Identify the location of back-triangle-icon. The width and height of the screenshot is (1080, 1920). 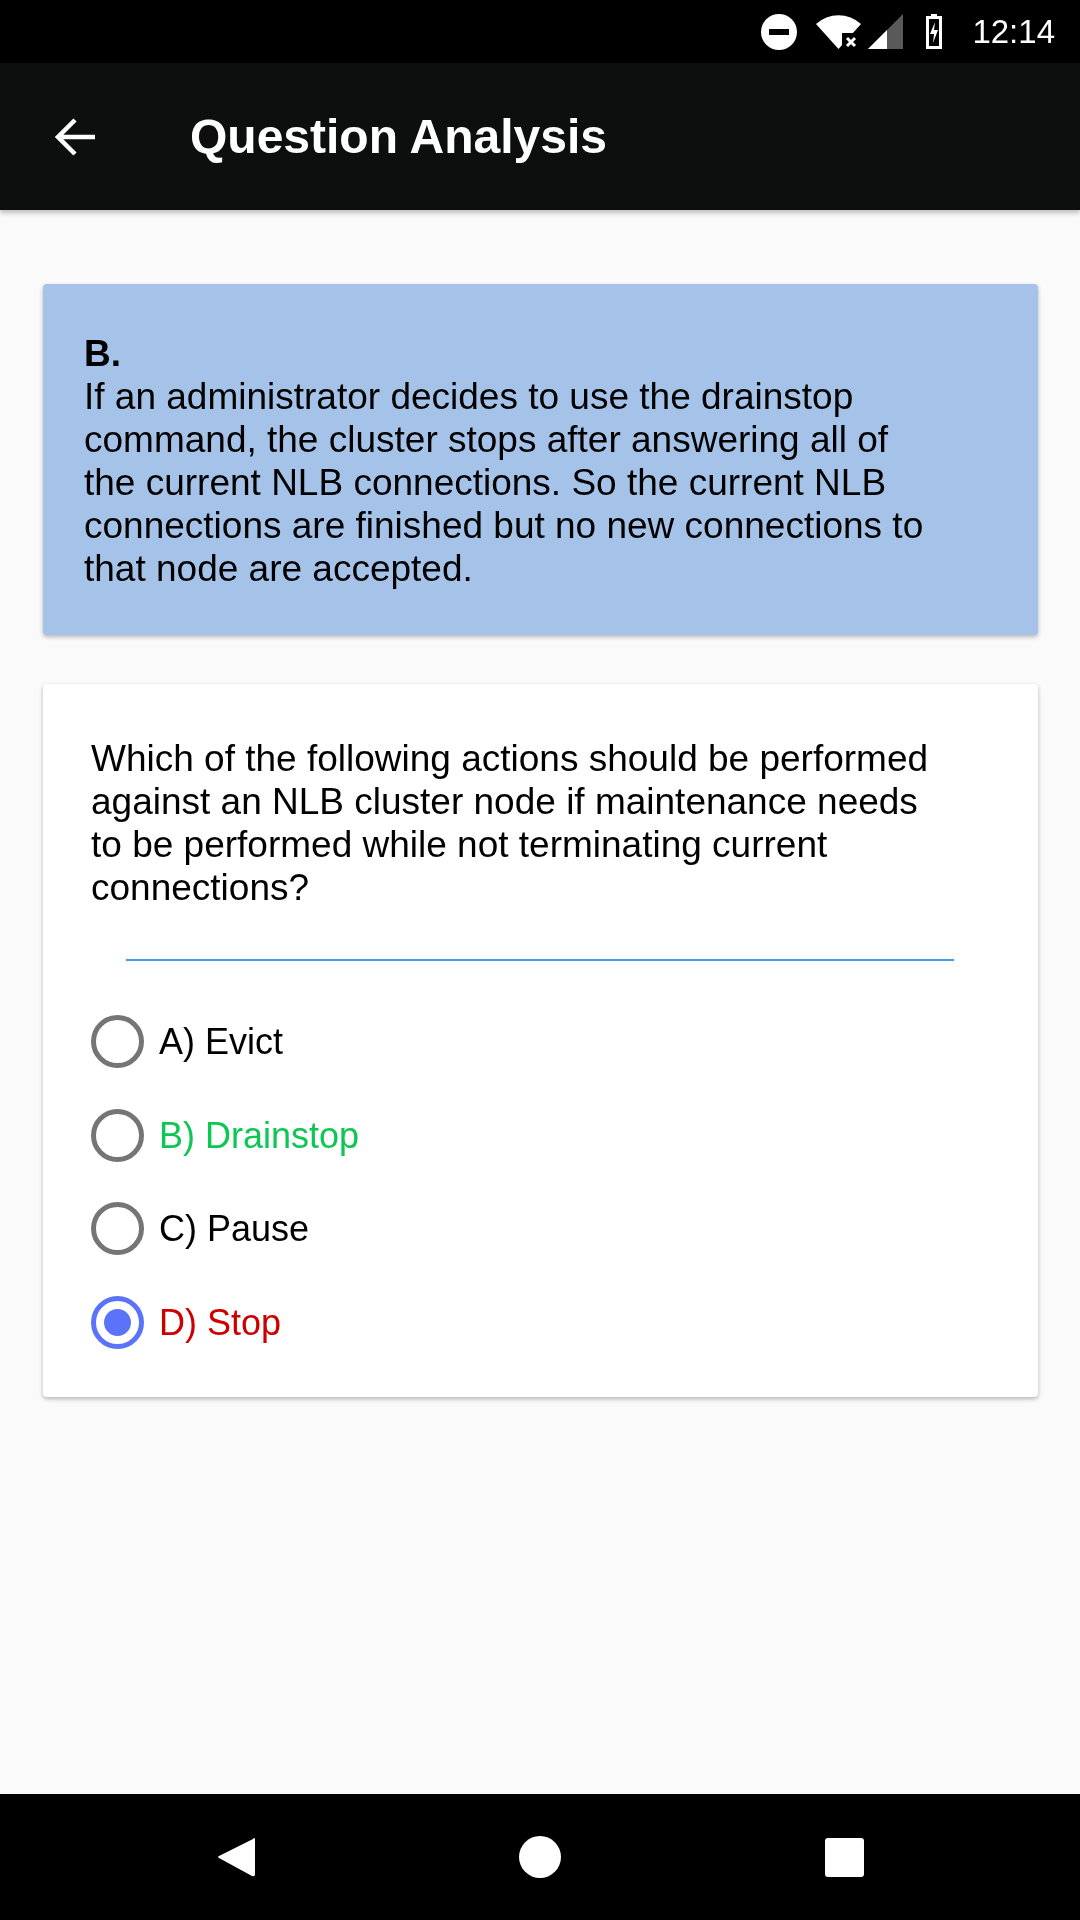
(236, 1857).